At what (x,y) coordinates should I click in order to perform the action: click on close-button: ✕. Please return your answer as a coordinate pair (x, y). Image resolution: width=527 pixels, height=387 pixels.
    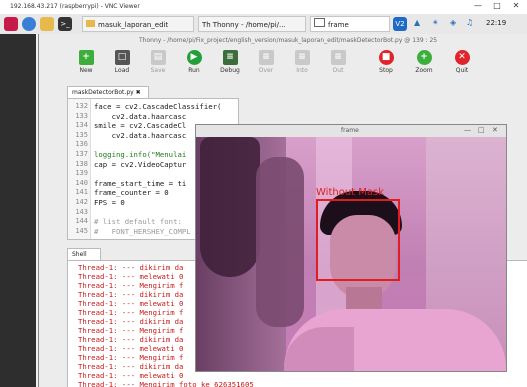
    Looking at the image, I should click on (516, 5).